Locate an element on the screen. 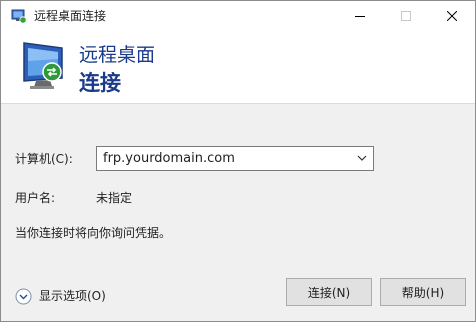 This screenshot has width=476, height=322. help-button: 帮助(H) is located at coordinates (423, 292).